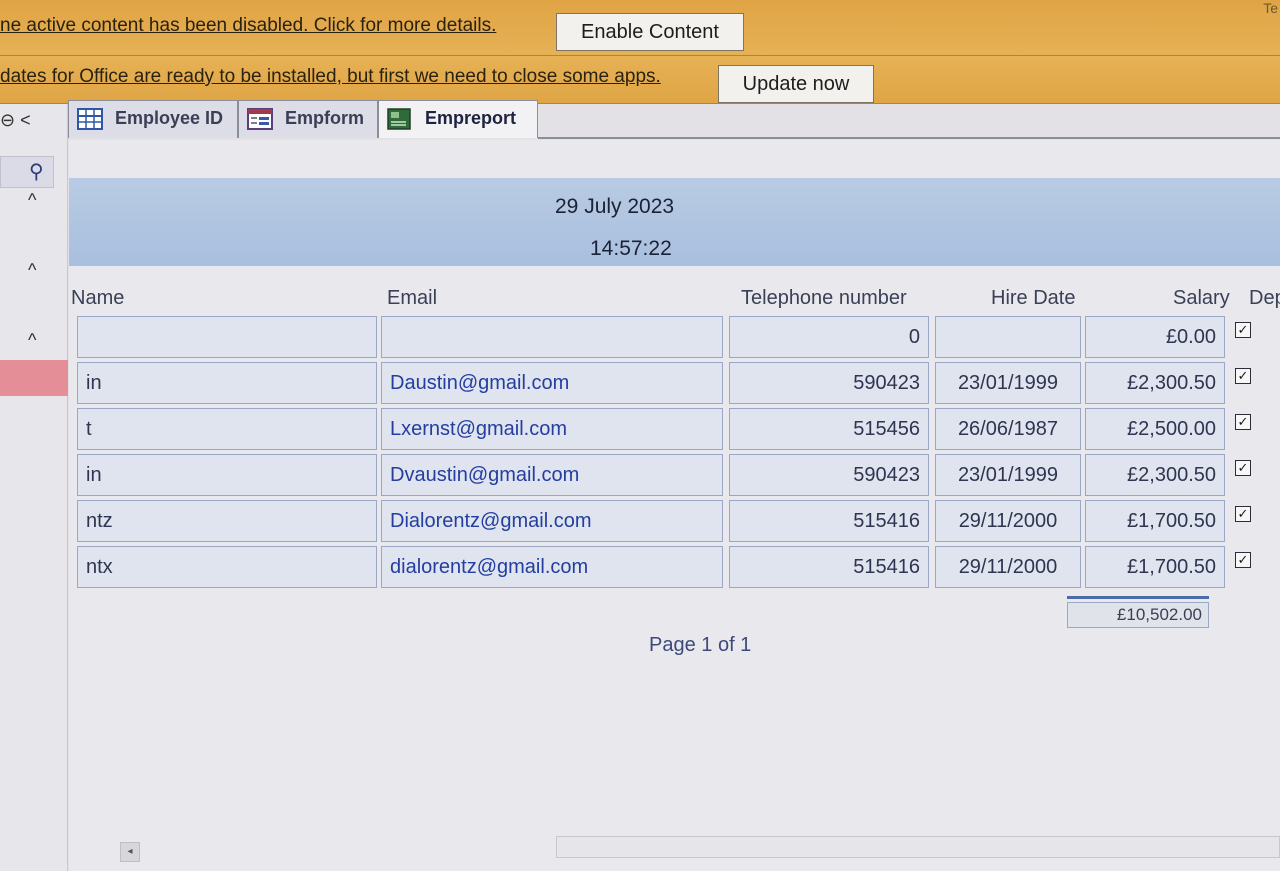 This screenshot has height=871, width=1280. I want to click on total-divider, so click(1138, 597).